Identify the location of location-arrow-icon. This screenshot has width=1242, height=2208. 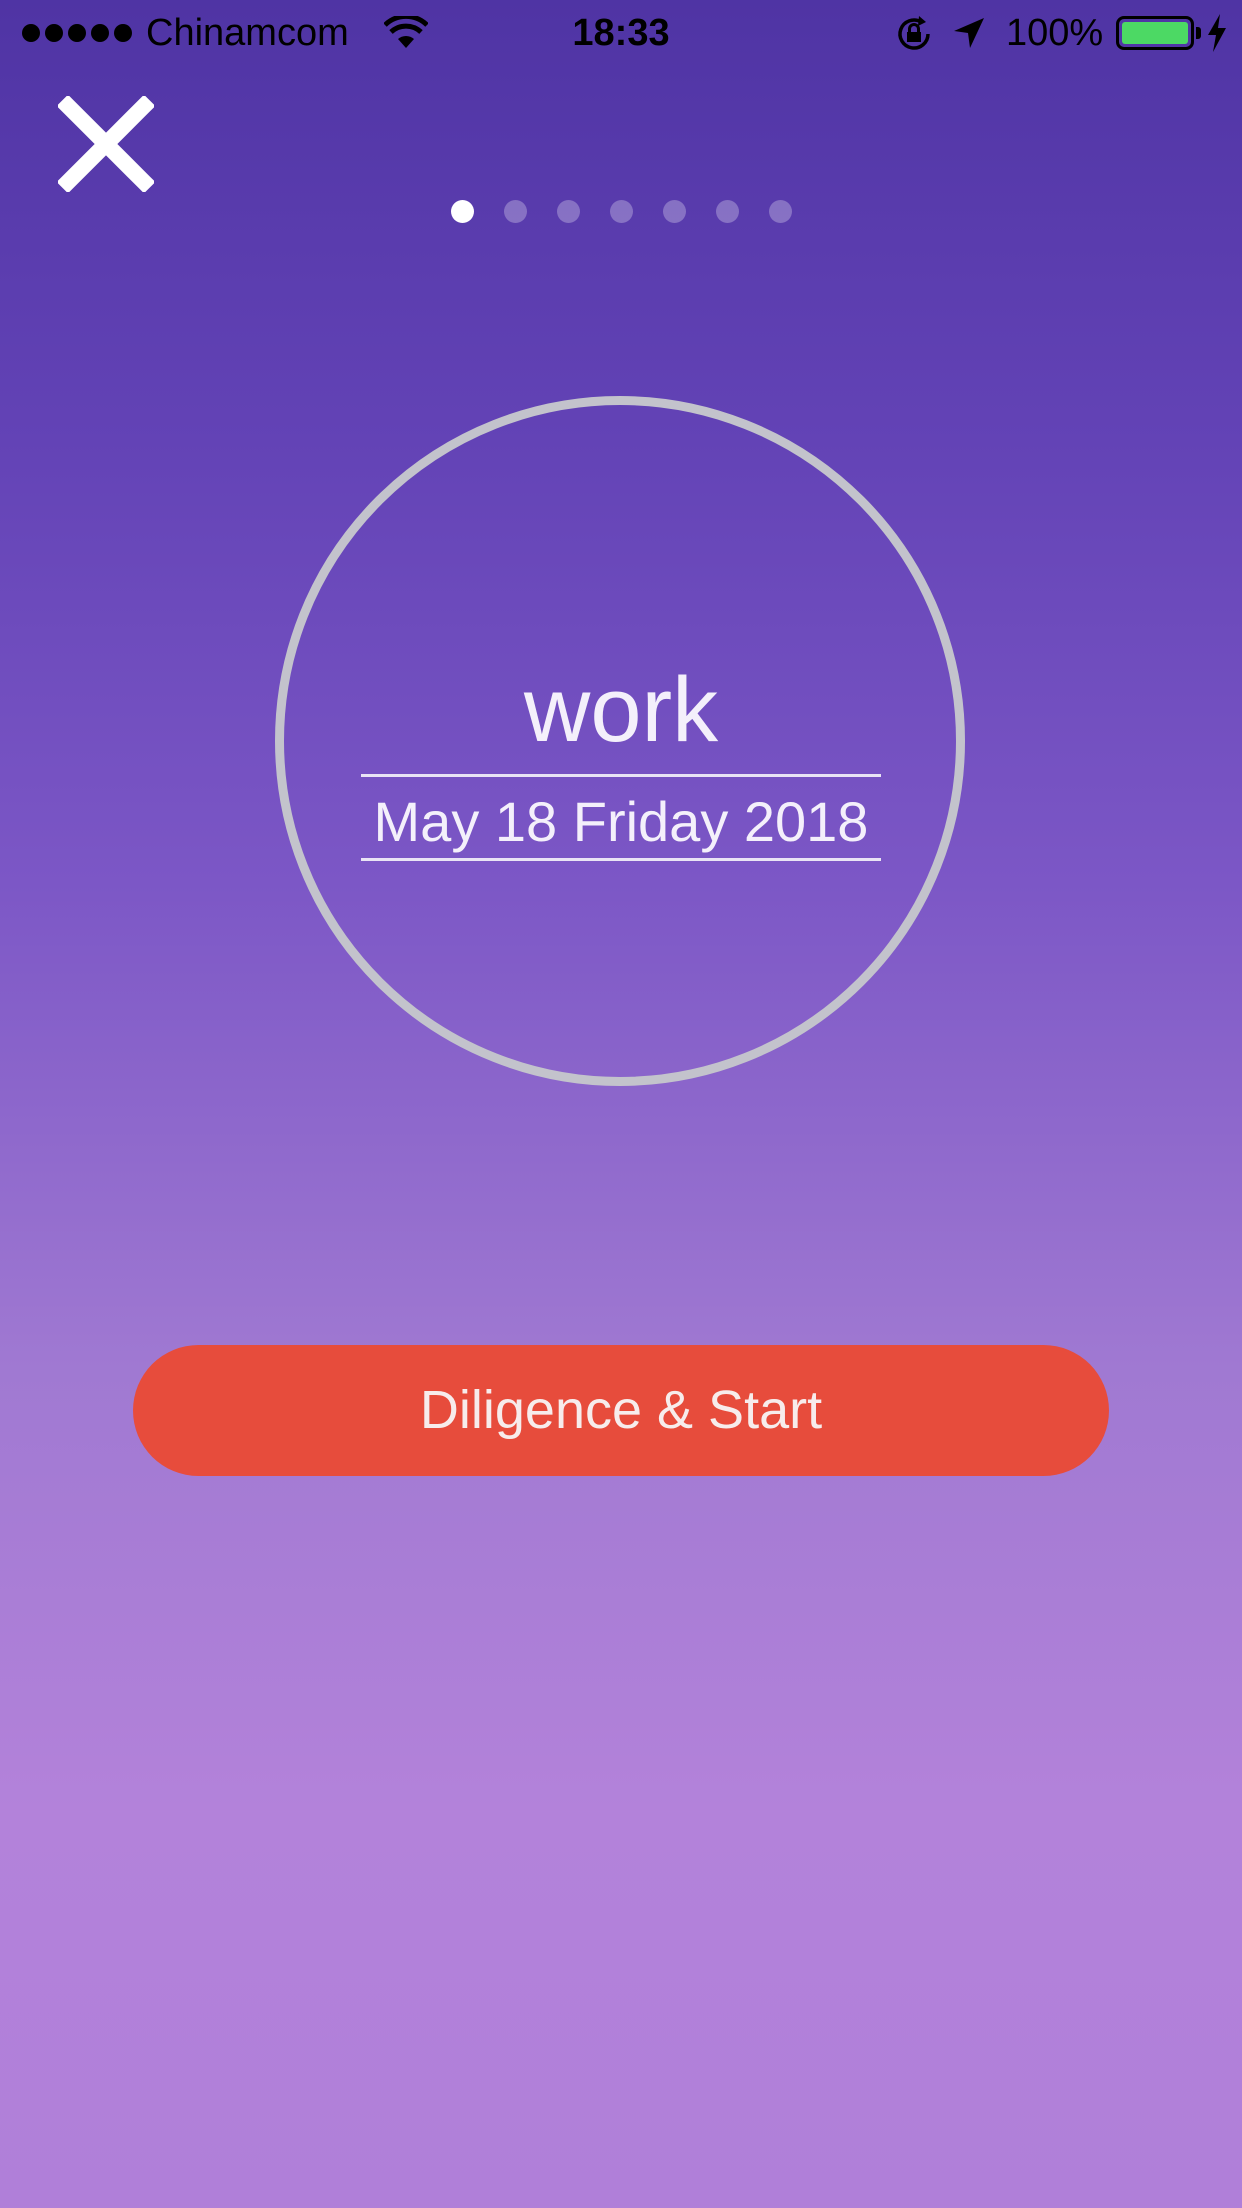
(969, 33).